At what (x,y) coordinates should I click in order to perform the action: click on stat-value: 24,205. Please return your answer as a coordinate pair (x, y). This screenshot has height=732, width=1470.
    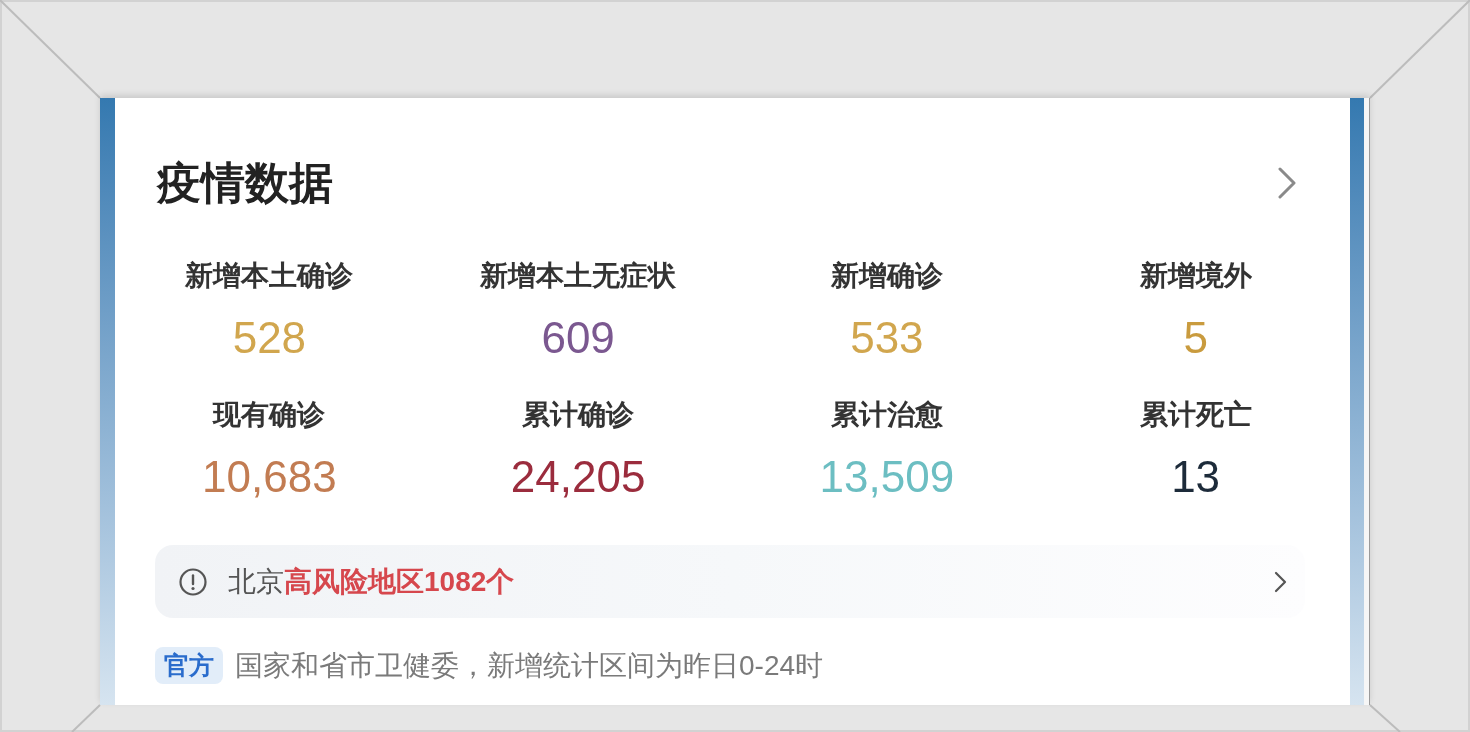
    Looking at the image, I should click on (578, 477).